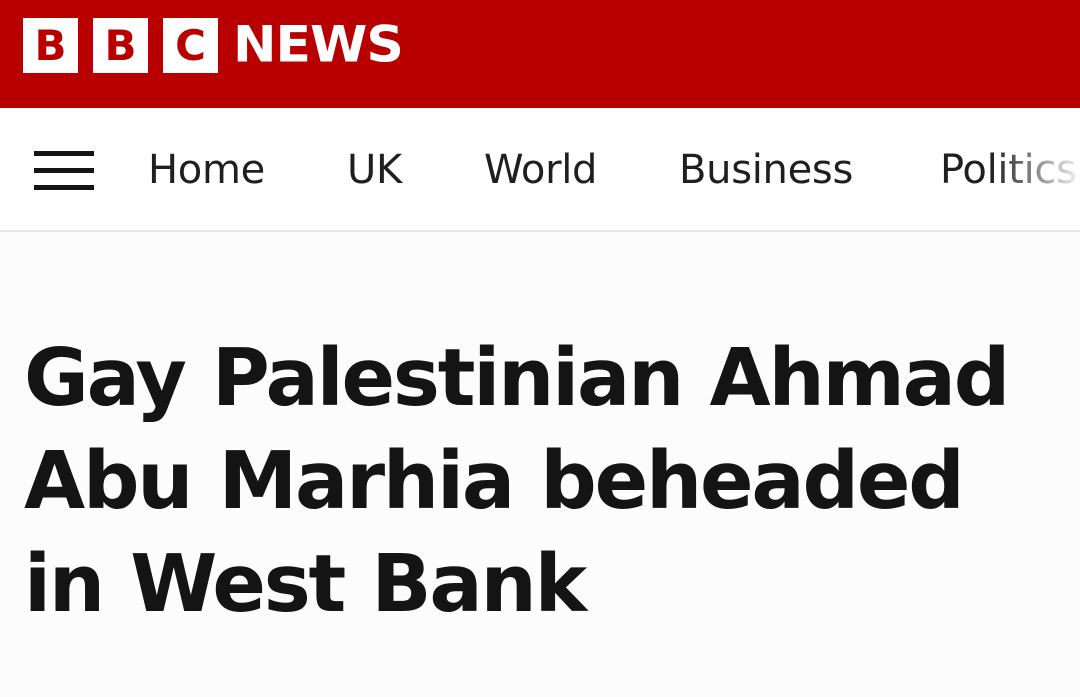  I want to click on hamburger-menu-icon, so click(64, 171).